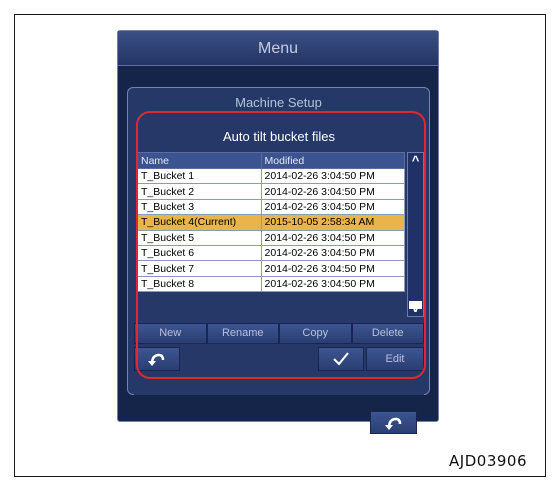  What do you see at coordinates (199, 176) in the screenshot?
I see `file-name: T_Bucket 1` at bounding box center [199, 176].